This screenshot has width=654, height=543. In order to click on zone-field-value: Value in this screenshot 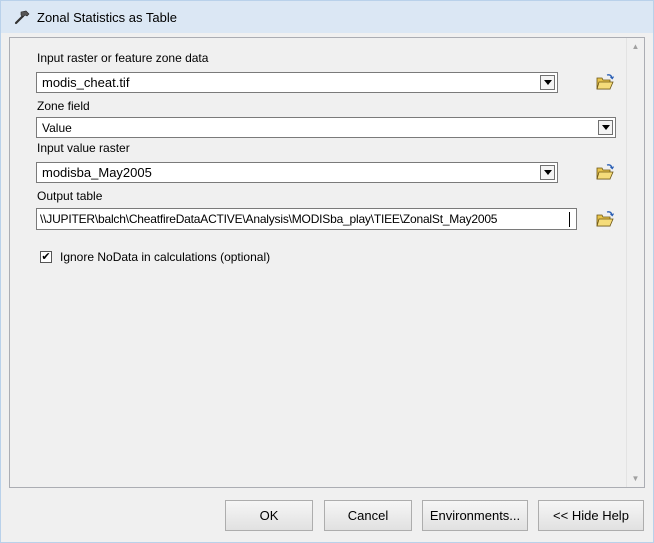, I will do `click(57, 128)`.